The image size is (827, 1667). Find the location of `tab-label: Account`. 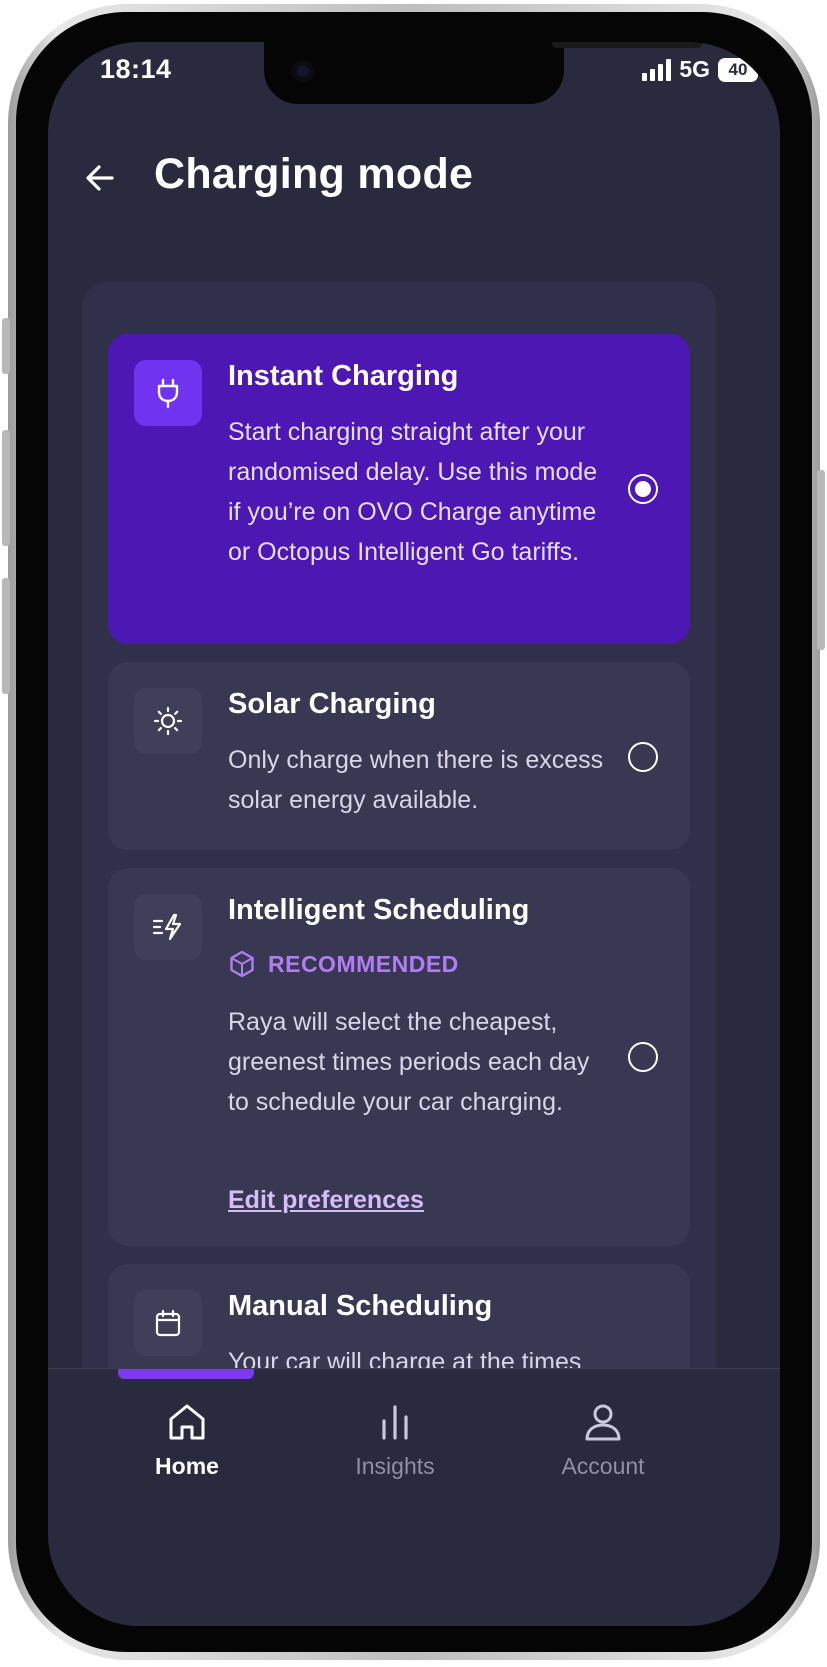

tab-label: Account is located at coordinates (603, 1466).